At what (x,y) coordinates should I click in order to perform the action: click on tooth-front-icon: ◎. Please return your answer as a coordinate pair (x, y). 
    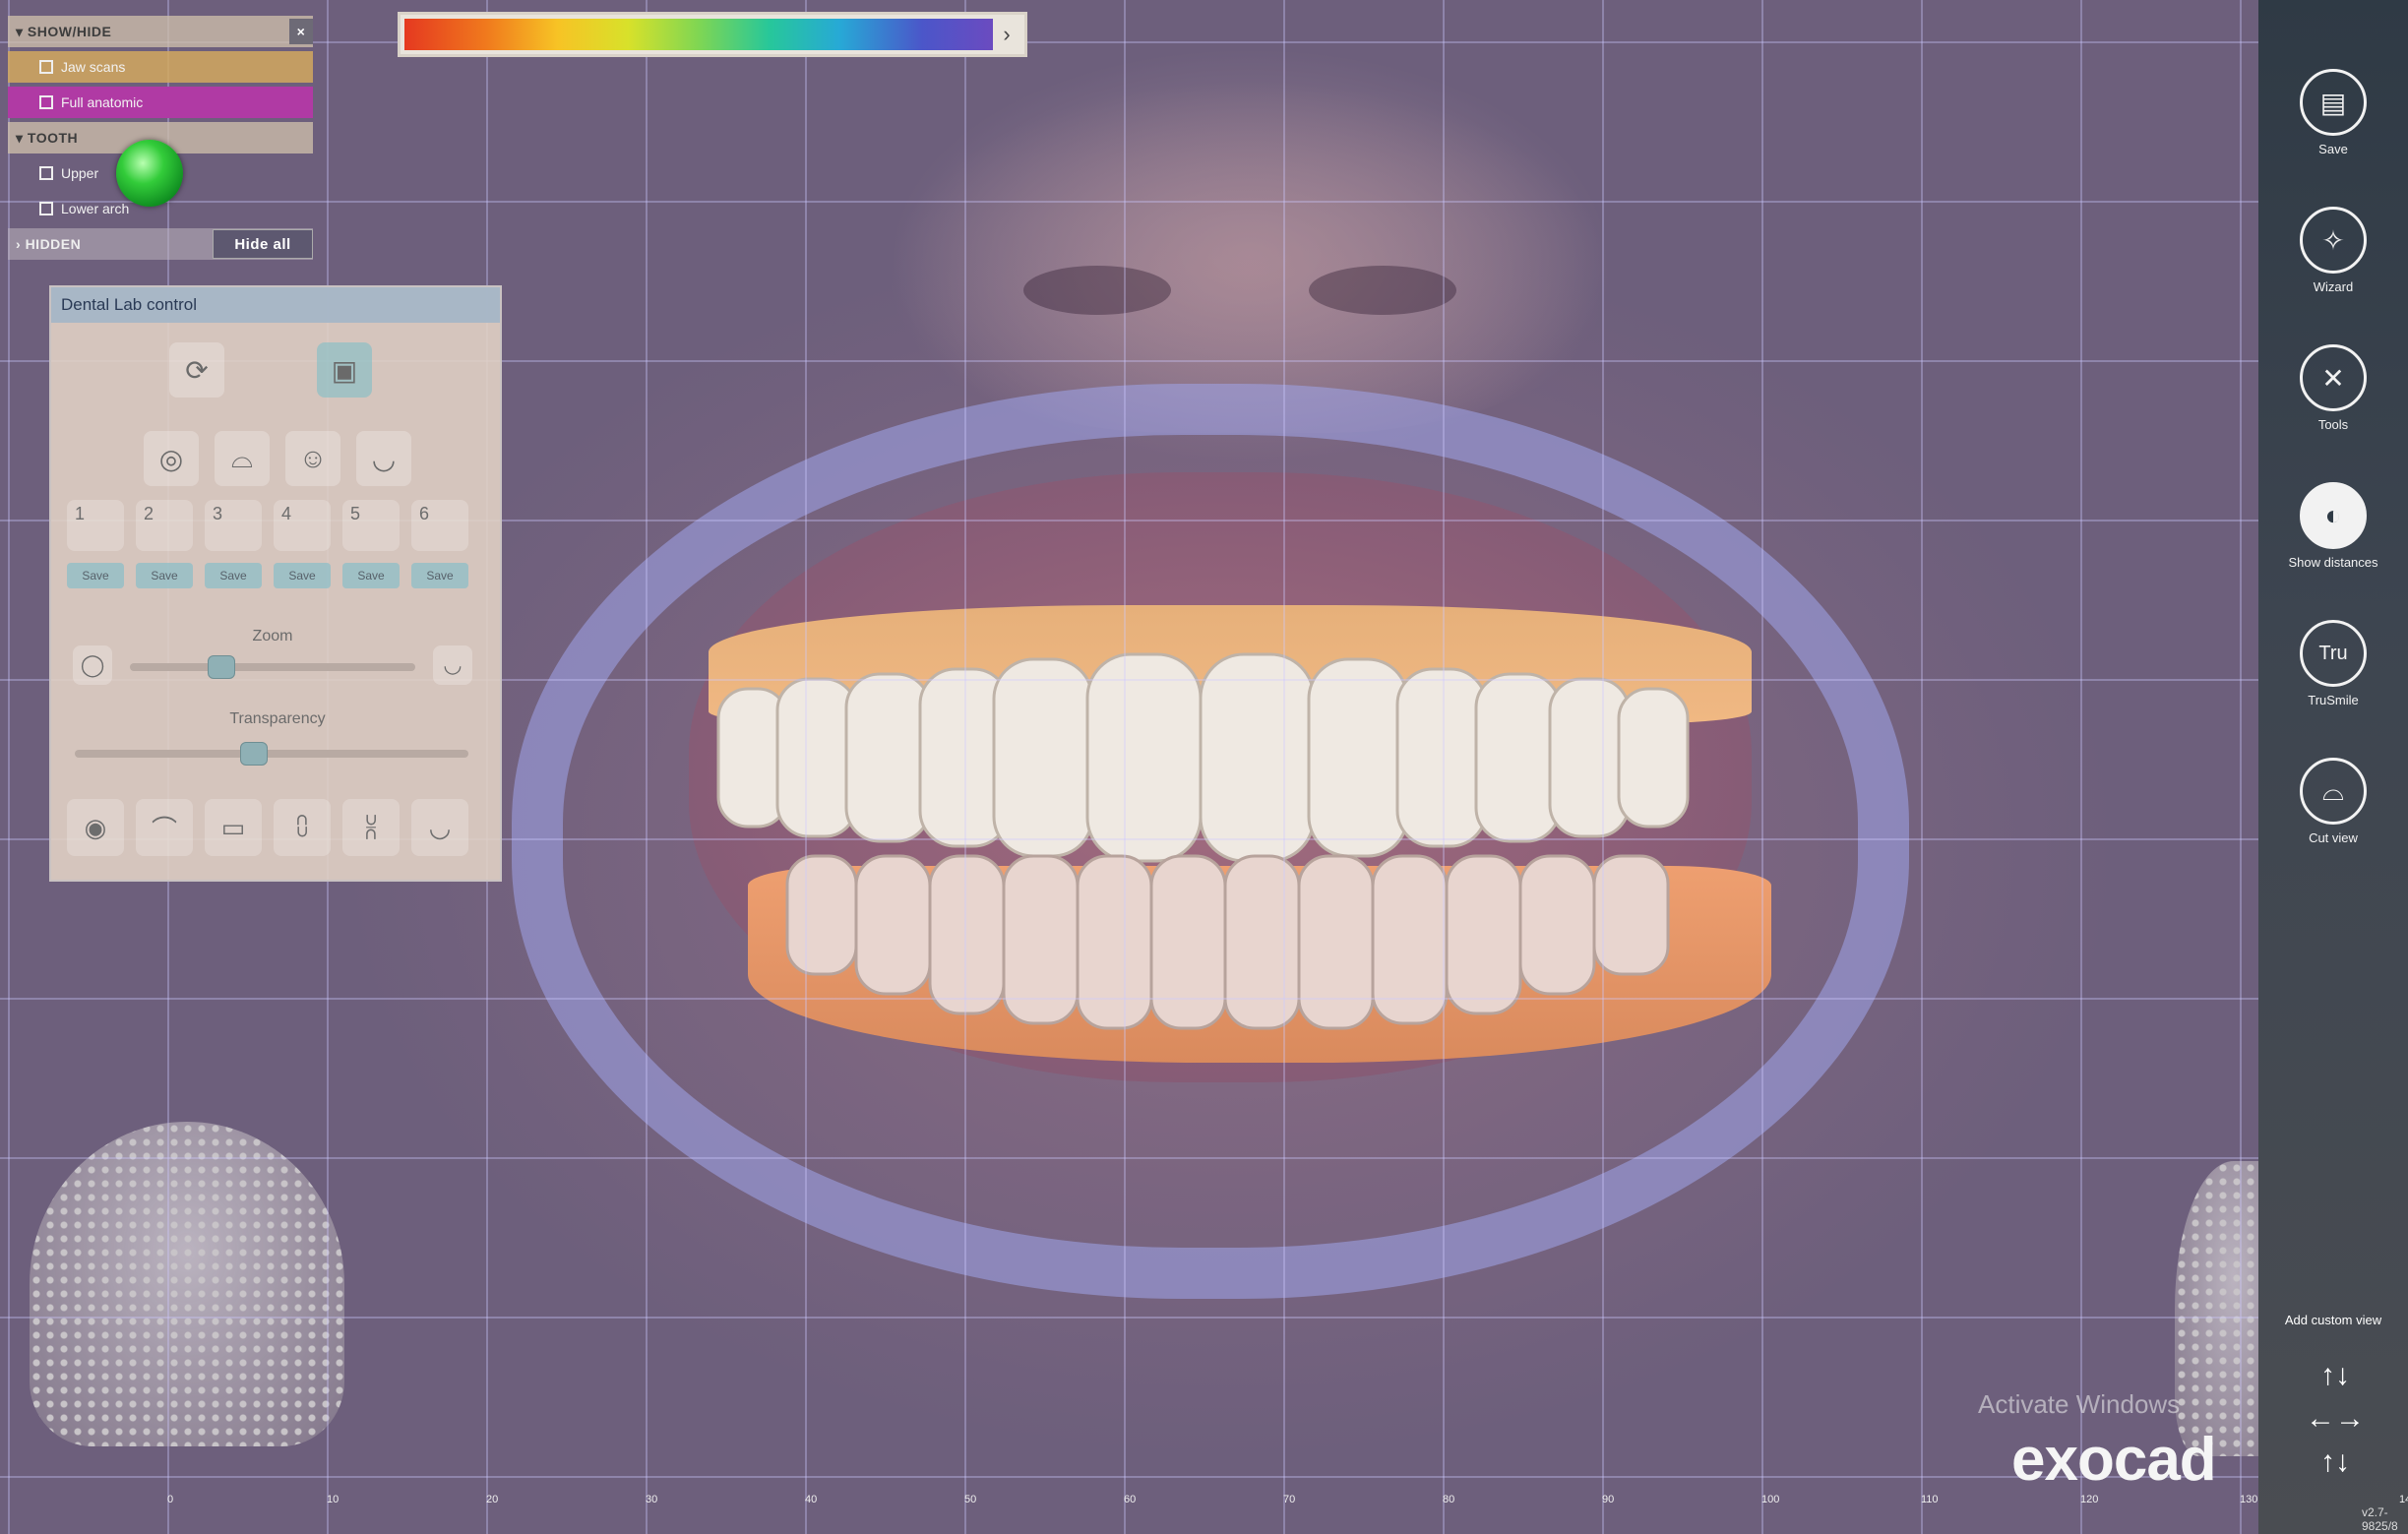
    Looking at the image, I should click on (171, 458).